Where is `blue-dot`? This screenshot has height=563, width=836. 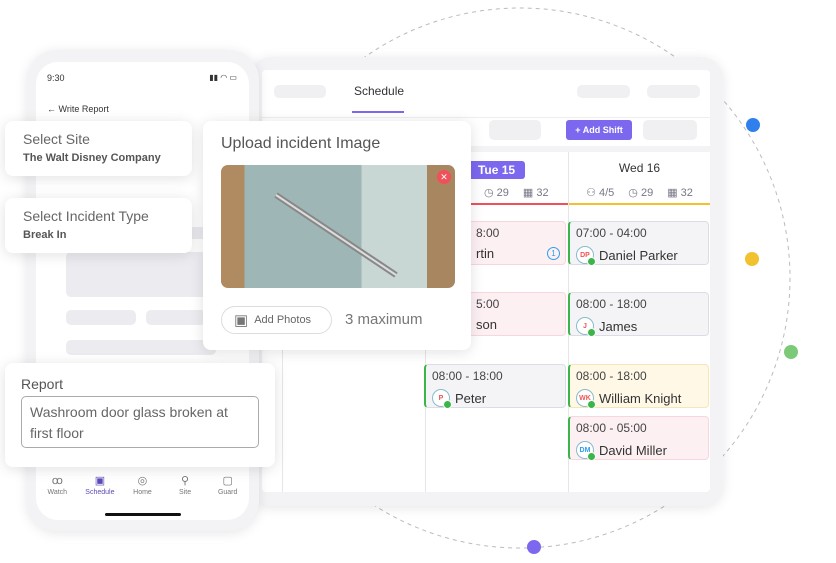
blue-dot is located at coordinates (753, 125).